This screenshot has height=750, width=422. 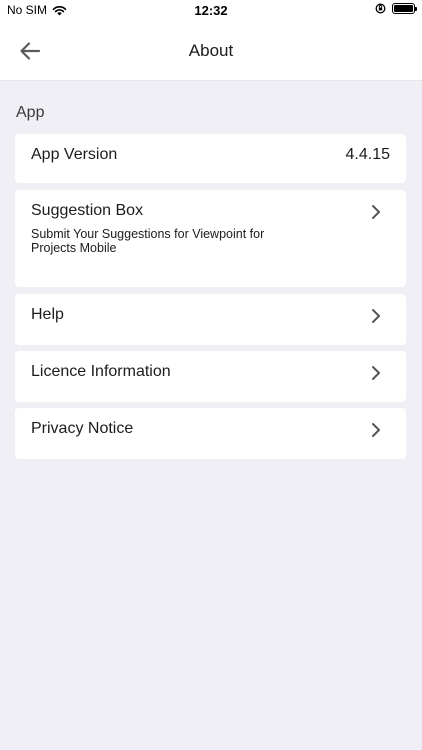 I want to click on battery-icon, so click(x=404, y=8).